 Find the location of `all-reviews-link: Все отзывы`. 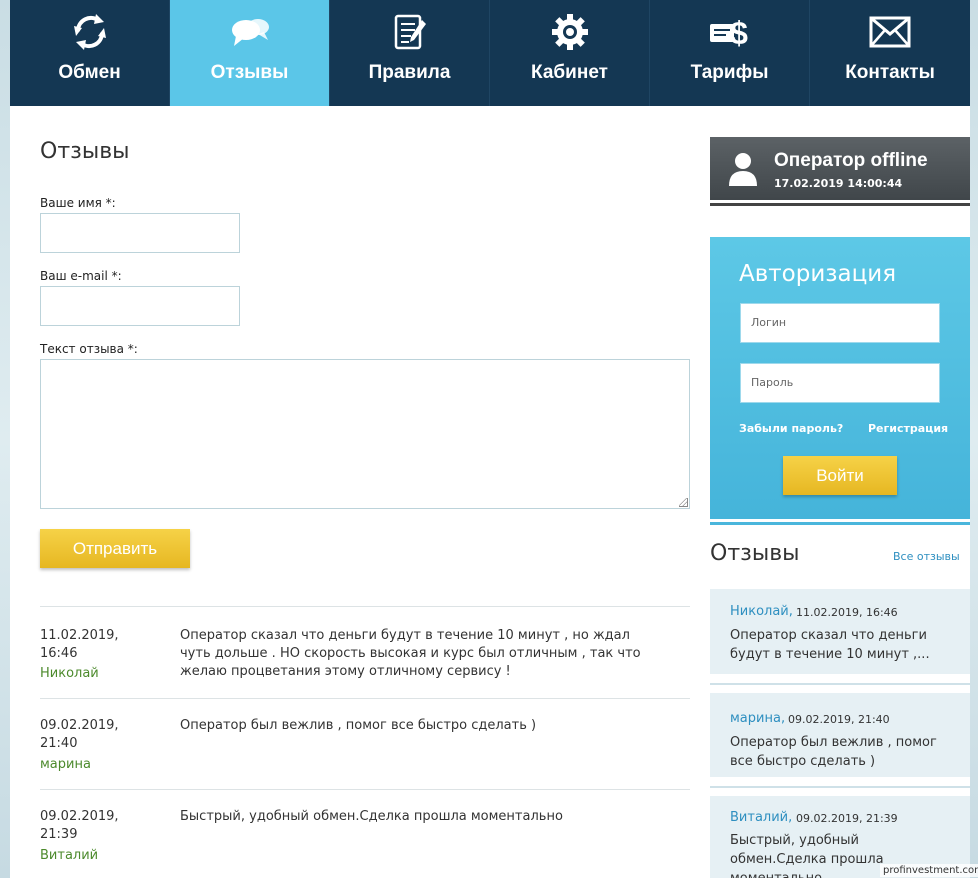

all-reviews-link: Все отзывы is located at coordinates (926, 556).